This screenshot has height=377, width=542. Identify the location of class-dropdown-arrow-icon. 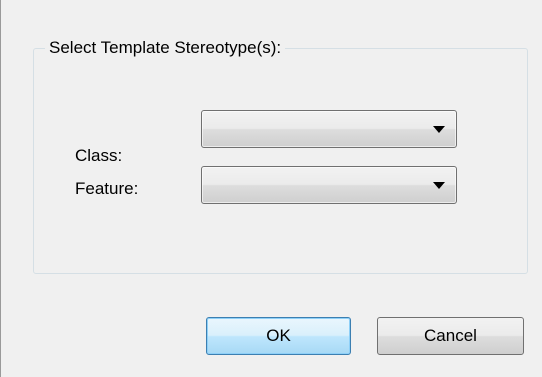
(439, 129).